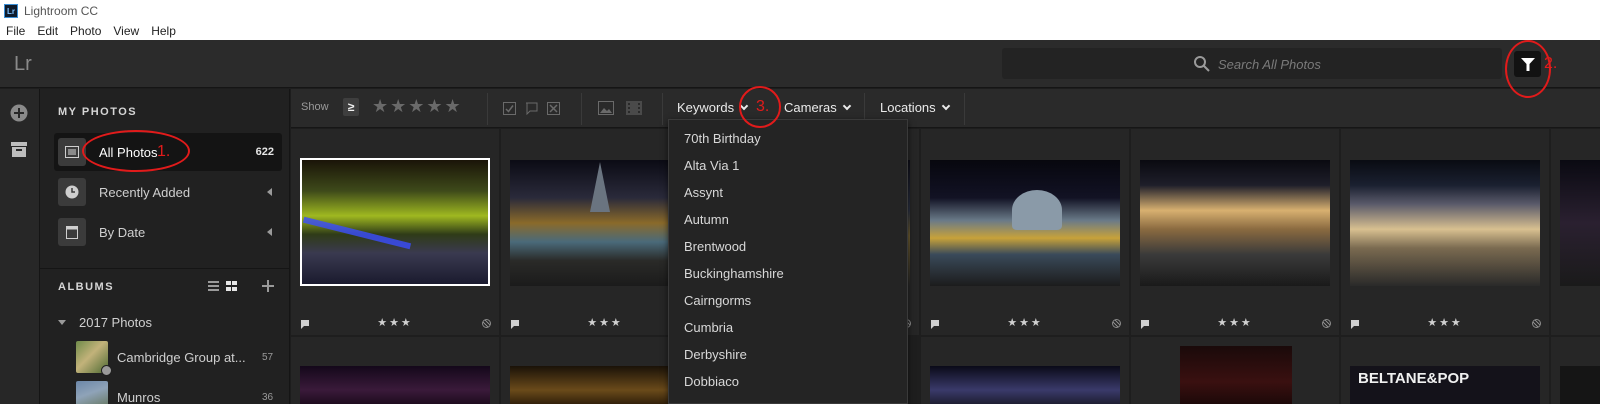 The image size is (1600, 404). What do you see at coordinates (708, 327) in the screenshot?
I see `keyword-item: Cumbria` at bounding box center [708, 327].